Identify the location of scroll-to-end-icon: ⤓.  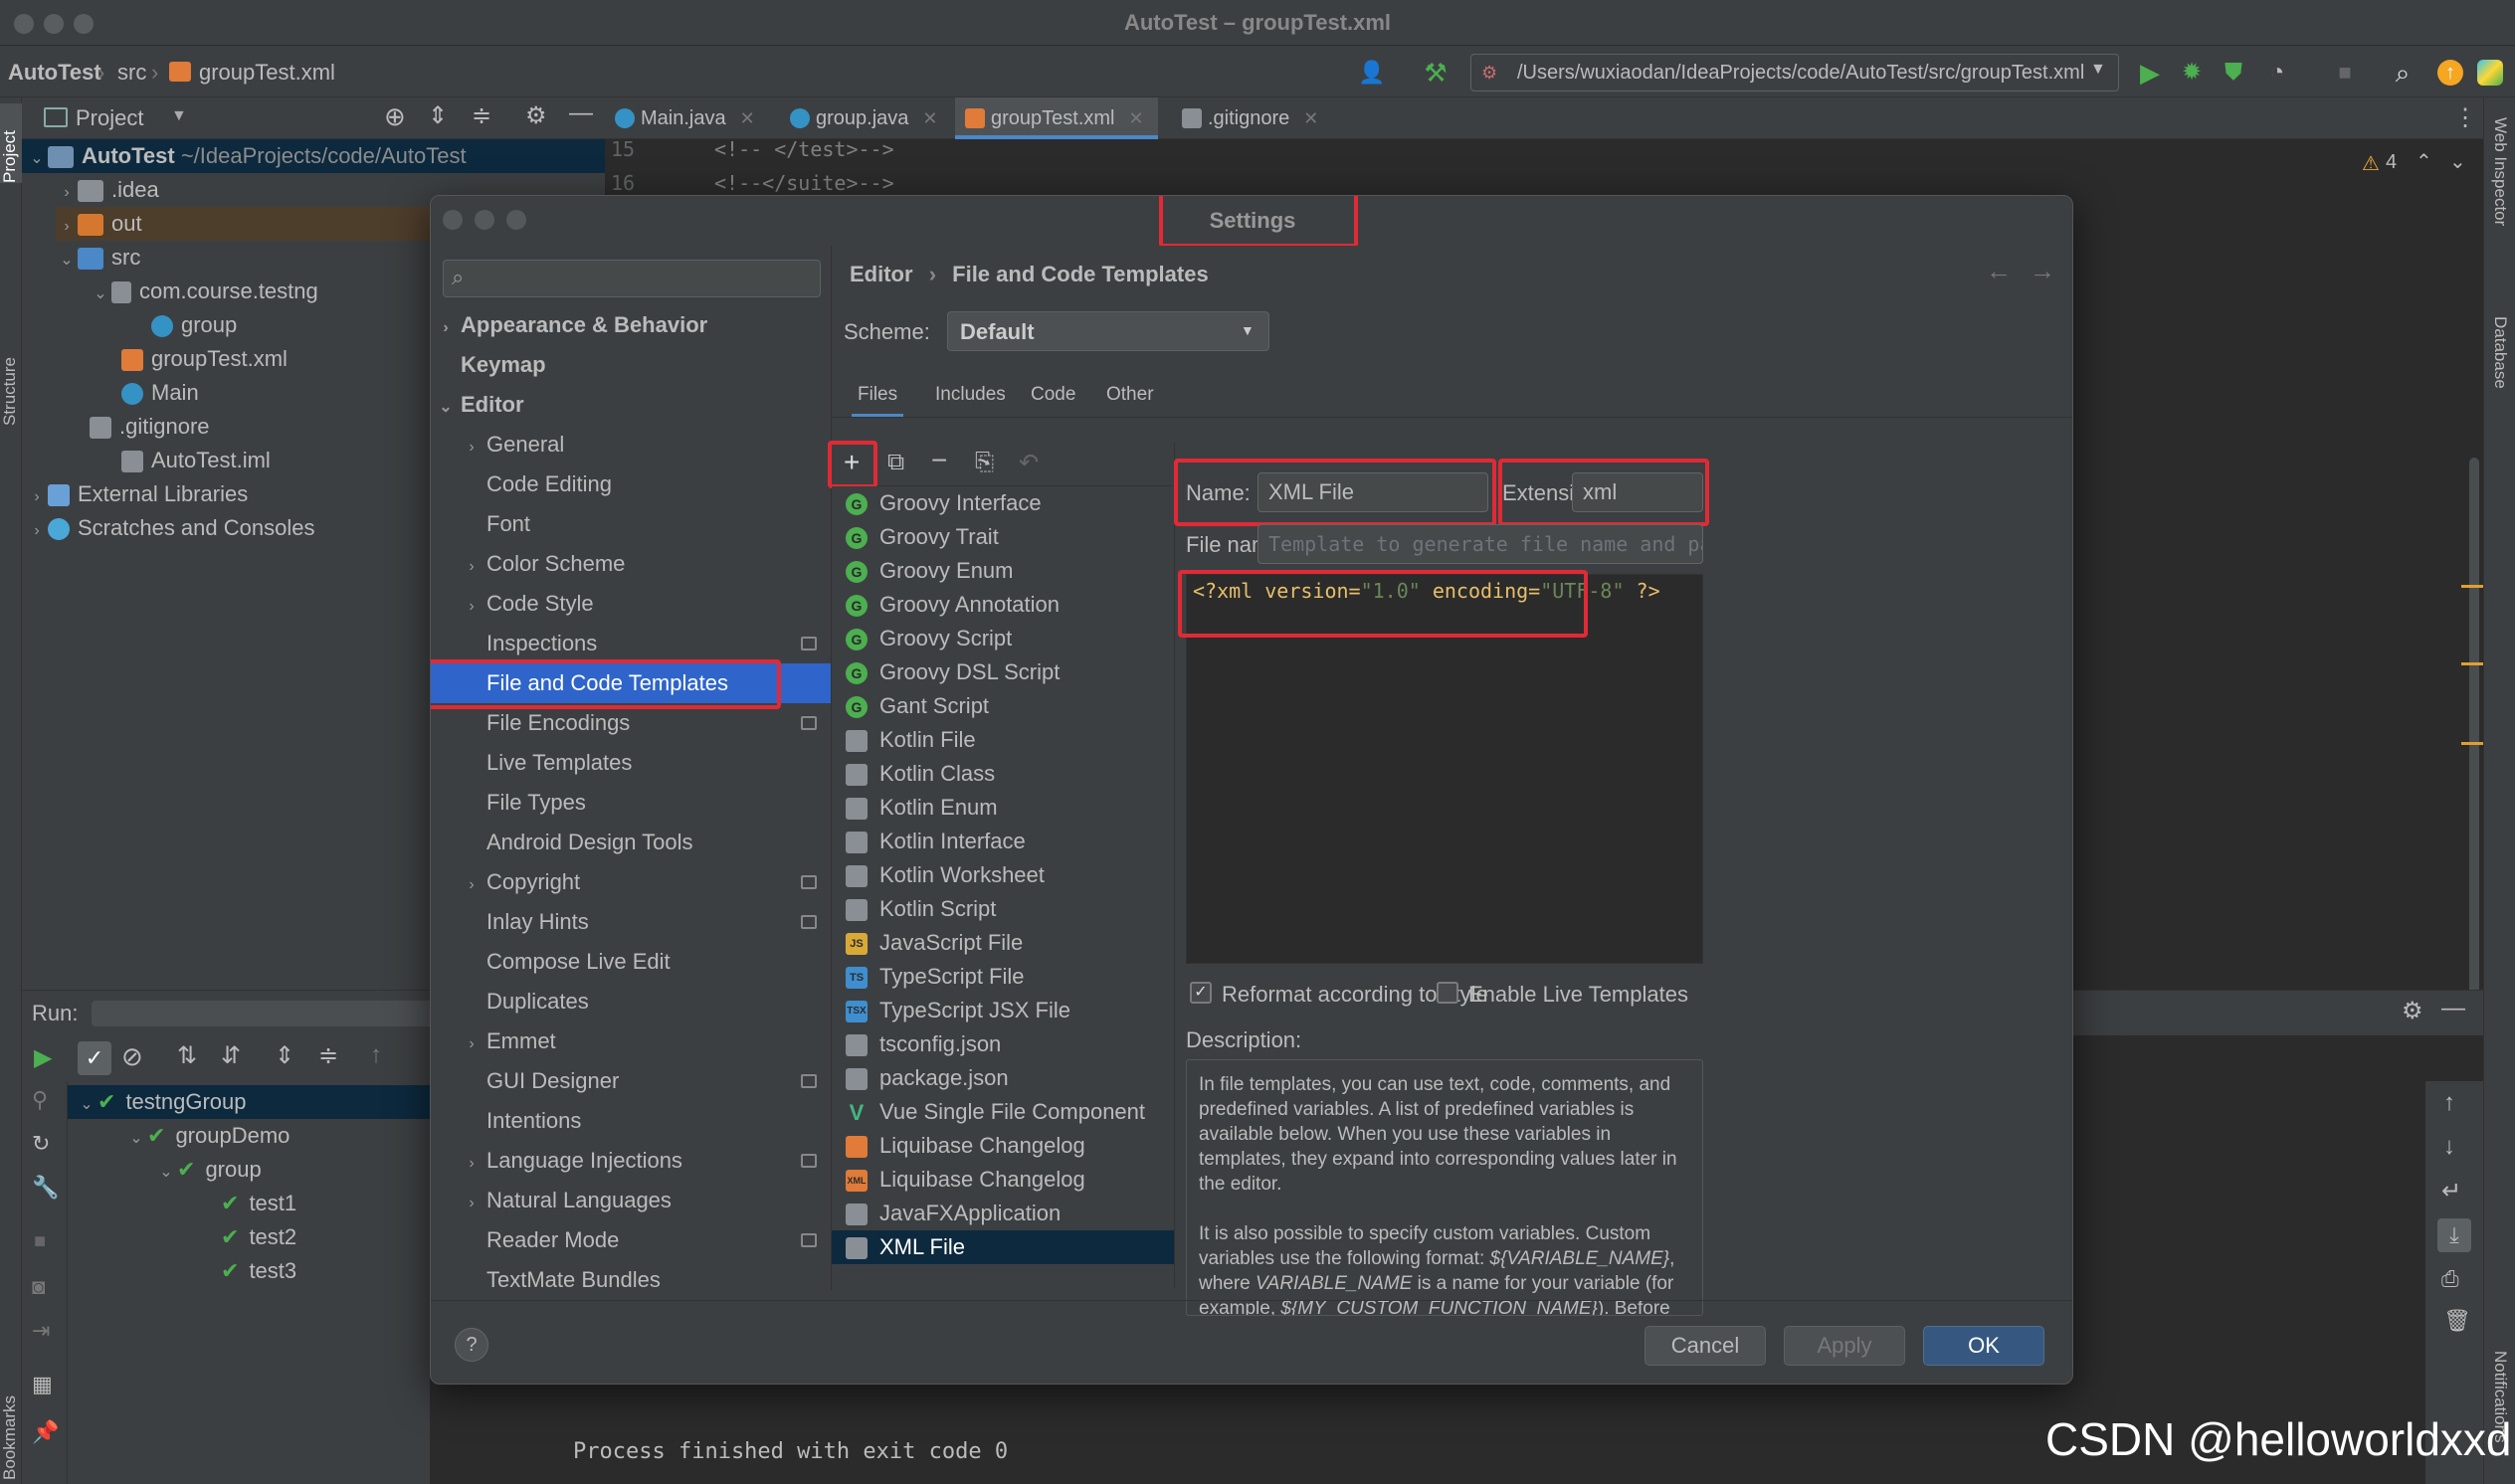
(2454, 1235).